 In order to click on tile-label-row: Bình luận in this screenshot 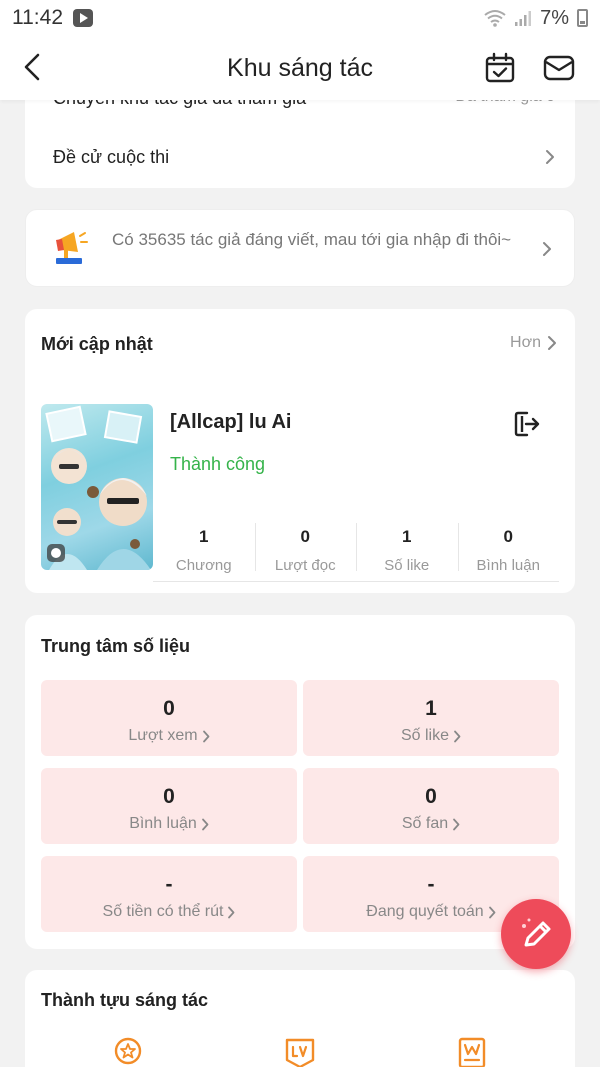, I will do `click(169, 824)`.